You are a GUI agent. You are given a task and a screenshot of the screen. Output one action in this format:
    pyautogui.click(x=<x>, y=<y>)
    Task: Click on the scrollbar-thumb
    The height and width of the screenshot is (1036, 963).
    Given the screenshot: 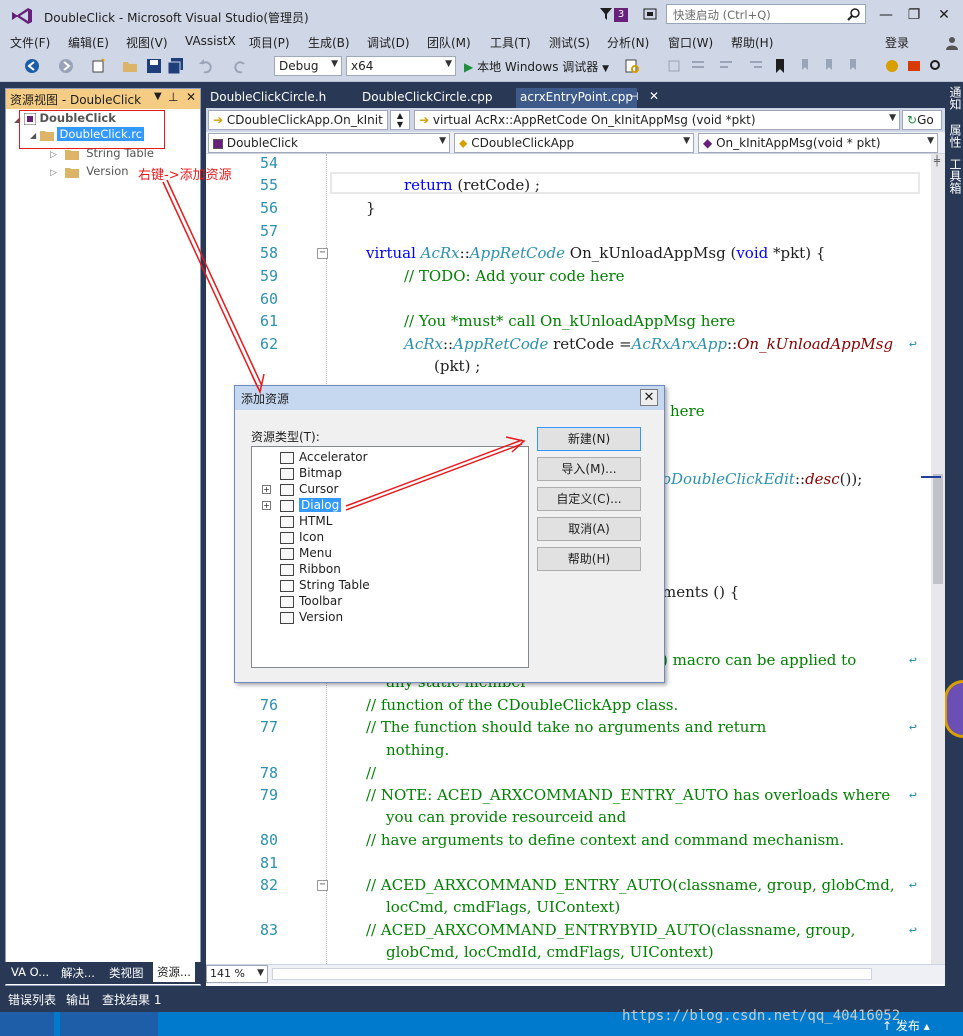 What is the action you would take?
    pyautogui.click(x=938, y=529)
    